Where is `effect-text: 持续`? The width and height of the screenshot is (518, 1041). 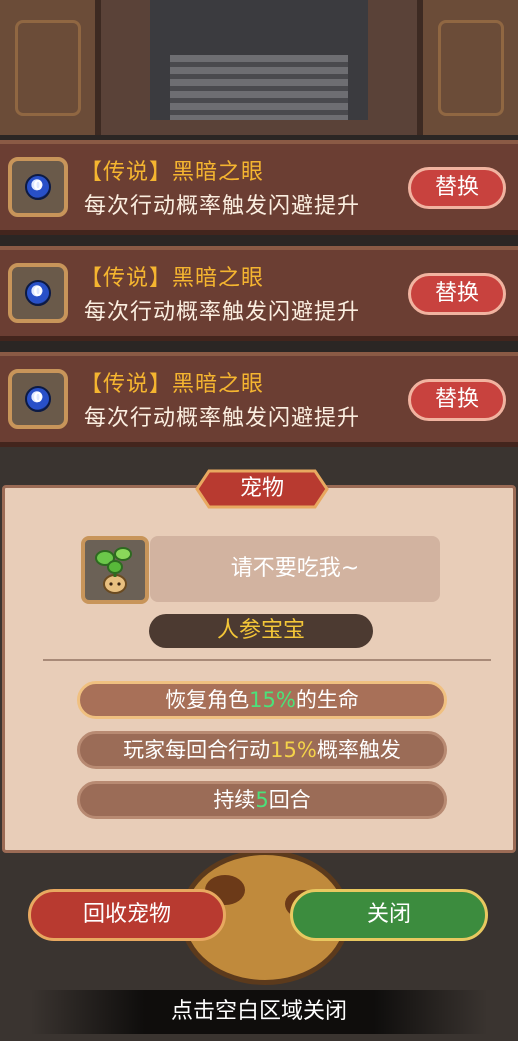
effect-text: 持续 is located at coordinates (234, 800).